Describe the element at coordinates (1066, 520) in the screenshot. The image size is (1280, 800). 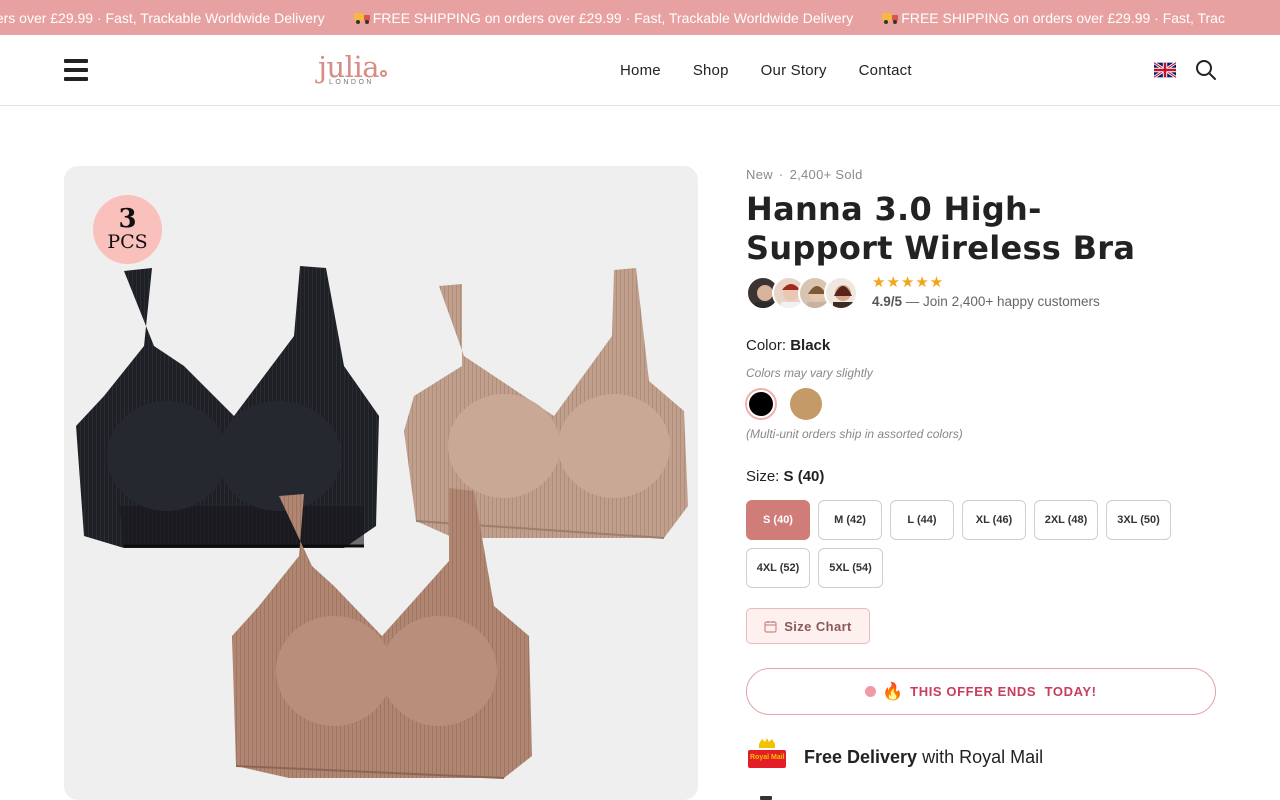
I see `size-option-2xl: 2XL (48)` at that location.